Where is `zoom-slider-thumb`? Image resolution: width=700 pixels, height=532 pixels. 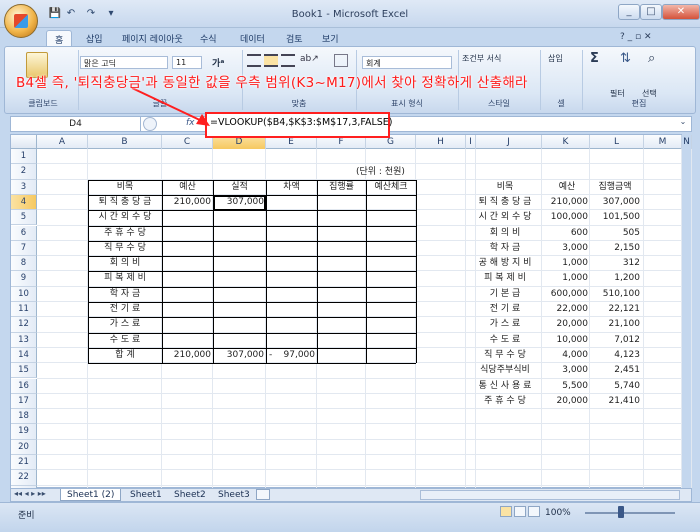
zoom-slider-thumb is located at coordinates (621, 512).